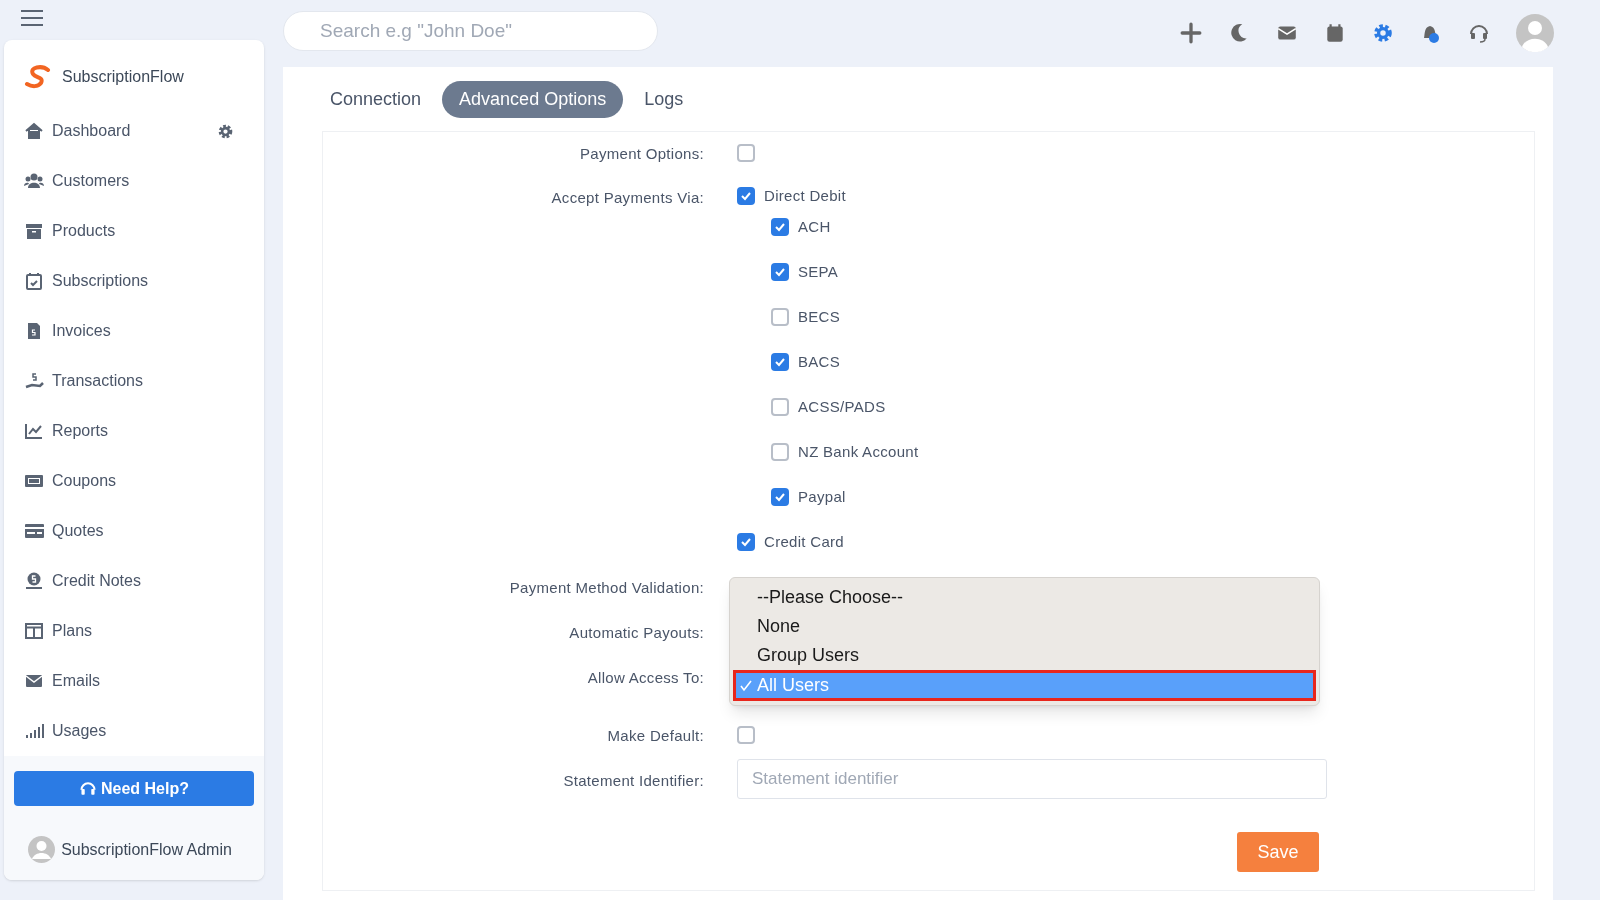  What do you see at coordinates (1335, 33) in the screenshot?
I see `calendar-icon` at bounding box center [1335, 33].